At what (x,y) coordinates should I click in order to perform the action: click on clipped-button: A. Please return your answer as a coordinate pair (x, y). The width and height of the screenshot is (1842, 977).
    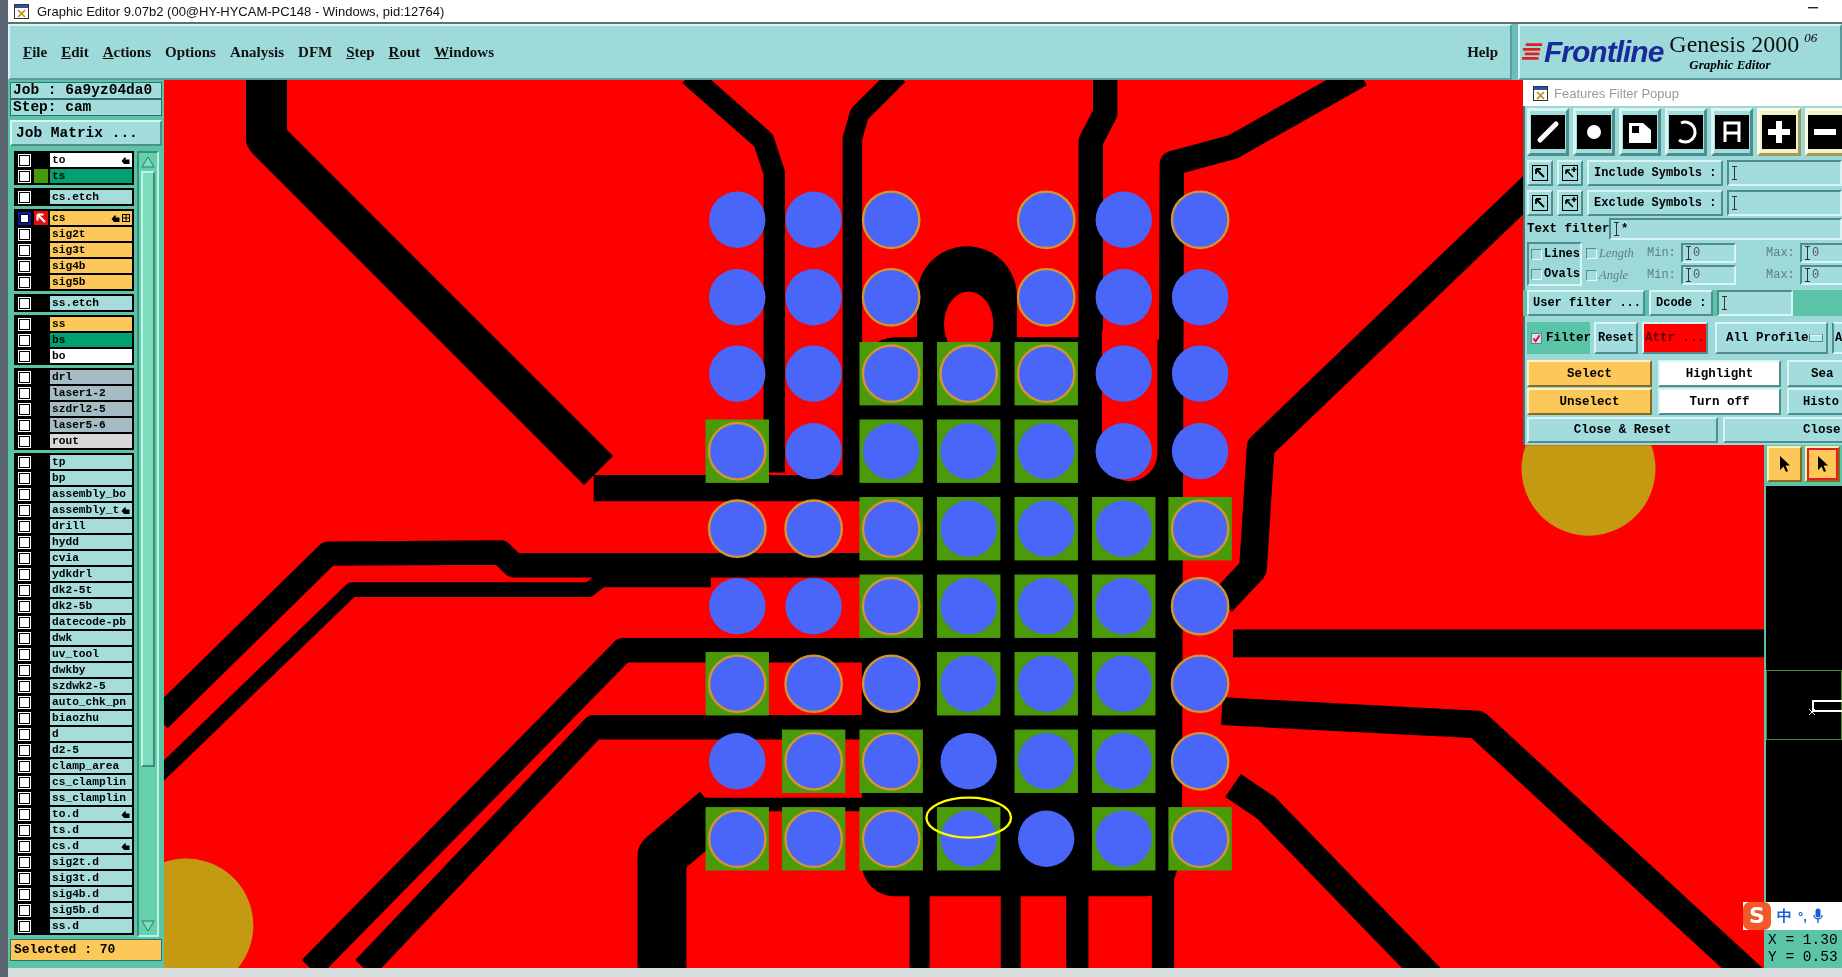
    Looking at the image, I should click on (1837, 338).